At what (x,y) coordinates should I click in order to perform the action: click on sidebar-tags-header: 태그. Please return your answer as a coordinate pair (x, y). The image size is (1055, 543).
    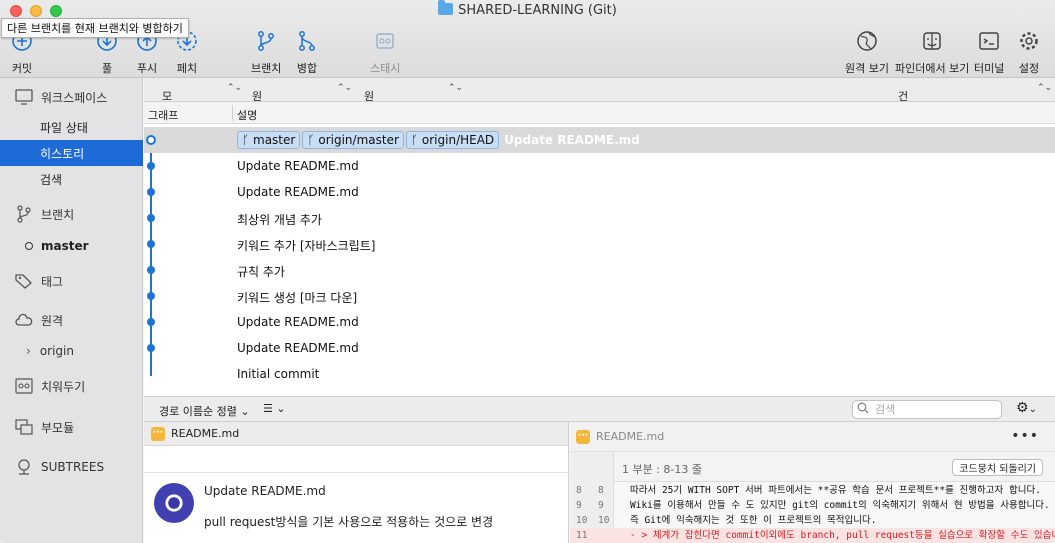
    Looking at the image, I should click on (71, 281).